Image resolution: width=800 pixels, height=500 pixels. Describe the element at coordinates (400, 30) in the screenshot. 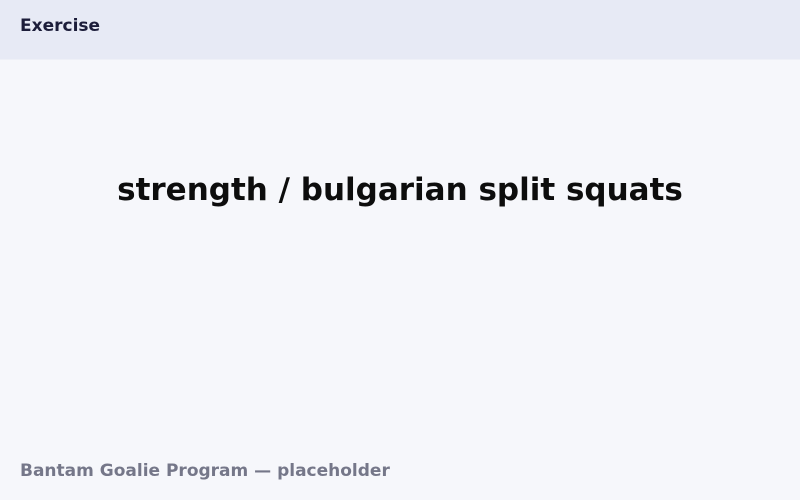

I see `header-bar: Exercise` at that location.